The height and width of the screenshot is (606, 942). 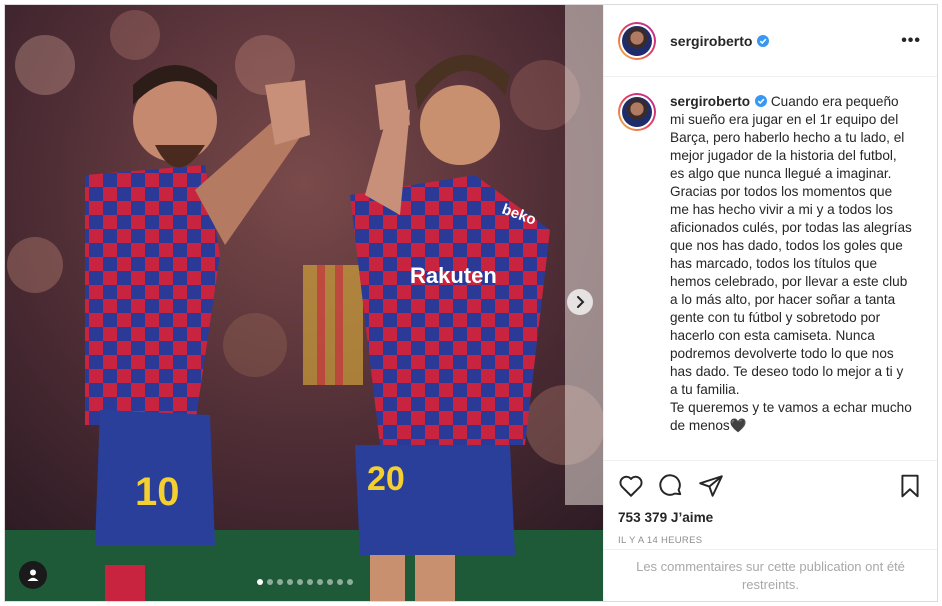 I want to click on likes-count: 753 379 J’aime, so click(x=770, y=517).